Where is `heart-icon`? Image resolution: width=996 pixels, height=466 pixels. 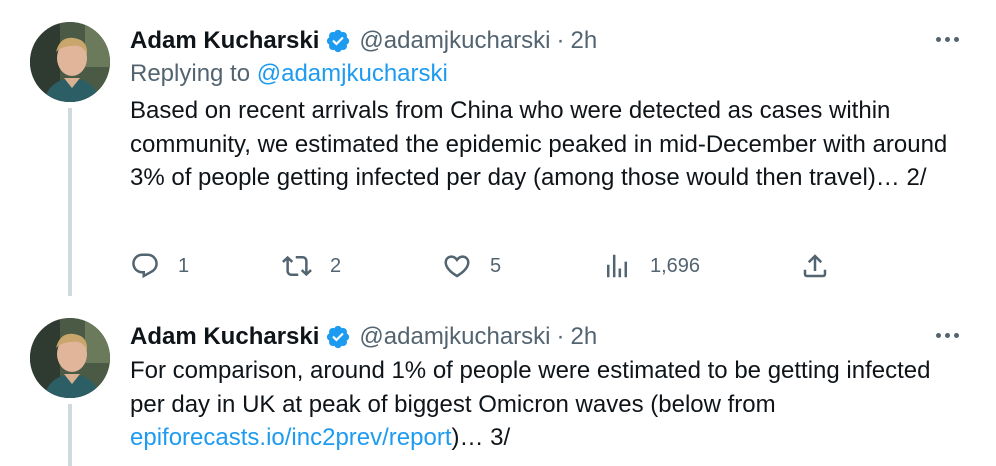 heart-icon is located at coordinates (457, 266).